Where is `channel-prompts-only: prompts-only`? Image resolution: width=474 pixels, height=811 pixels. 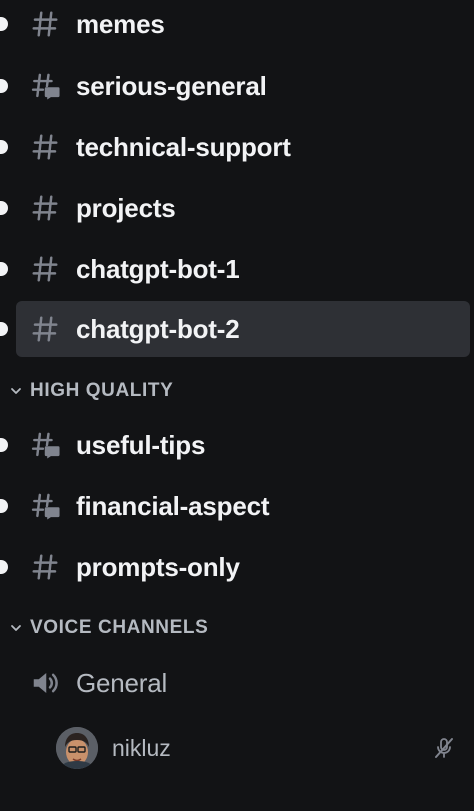 channel-prompts-only: prompts-only is located at coordinates (235, 567).